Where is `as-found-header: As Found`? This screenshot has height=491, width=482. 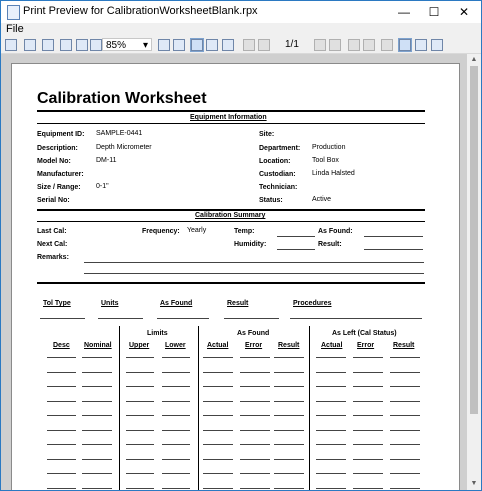 as-found-header: As Found is located at coordinates (176, 303).